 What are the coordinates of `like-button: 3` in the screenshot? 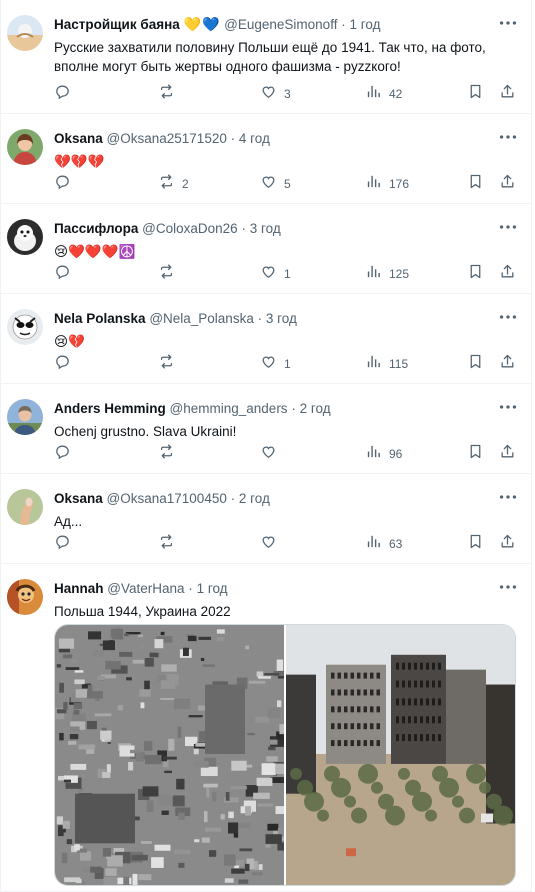 It's located at (275, 94).